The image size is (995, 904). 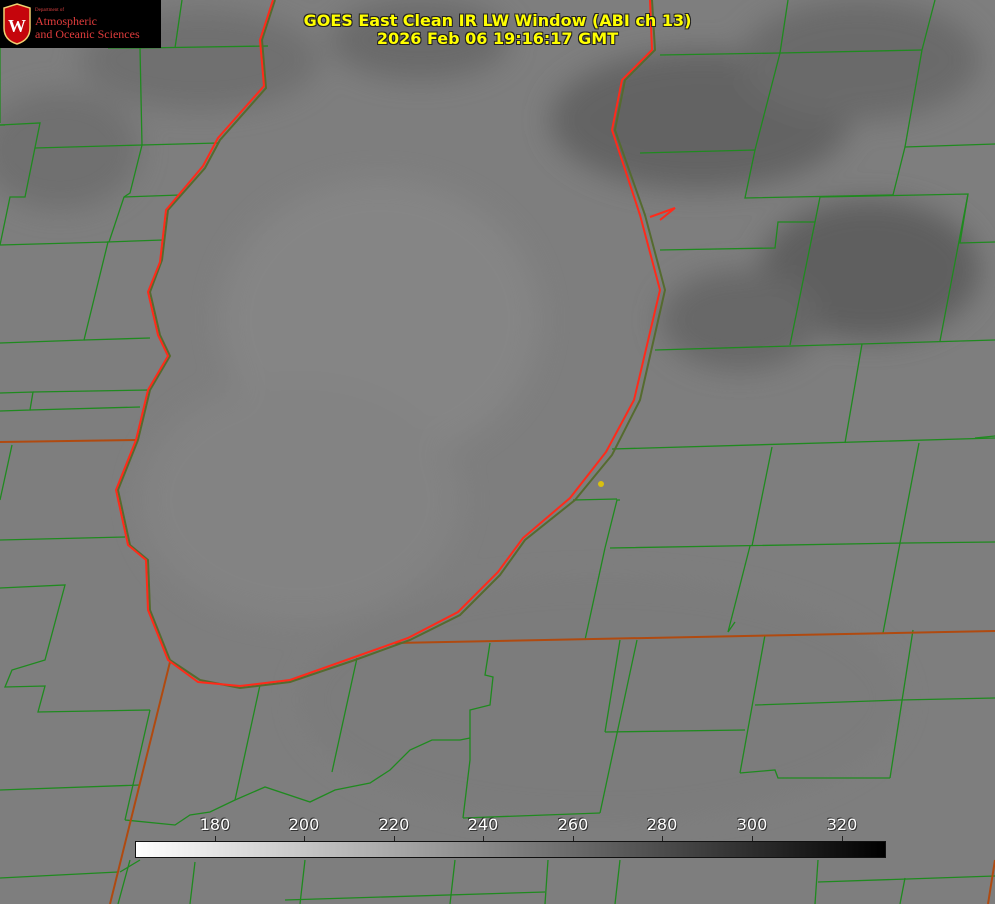 I want to click on location-marker-icon, so click(x=601, y=484).